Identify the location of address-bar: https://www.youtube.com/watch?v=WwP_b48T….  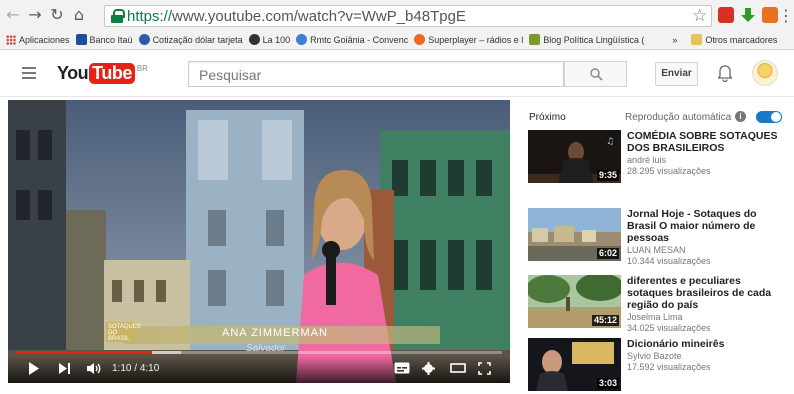
(408, 16).